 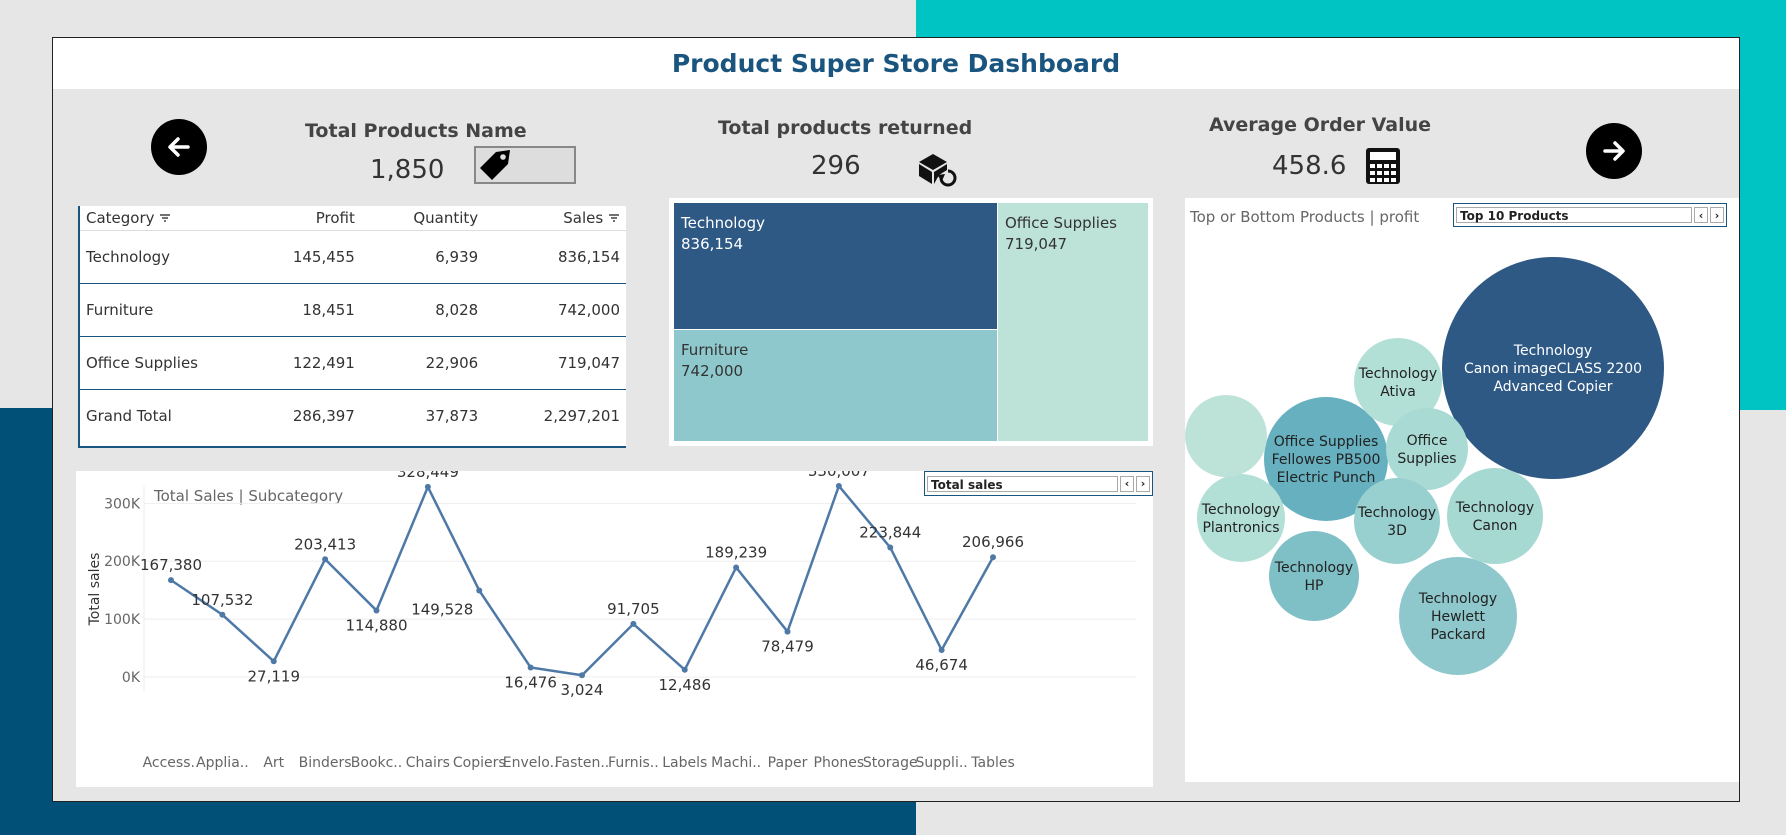 I want to click on x-tick-label: Machi.., so click(x=736, y=763).